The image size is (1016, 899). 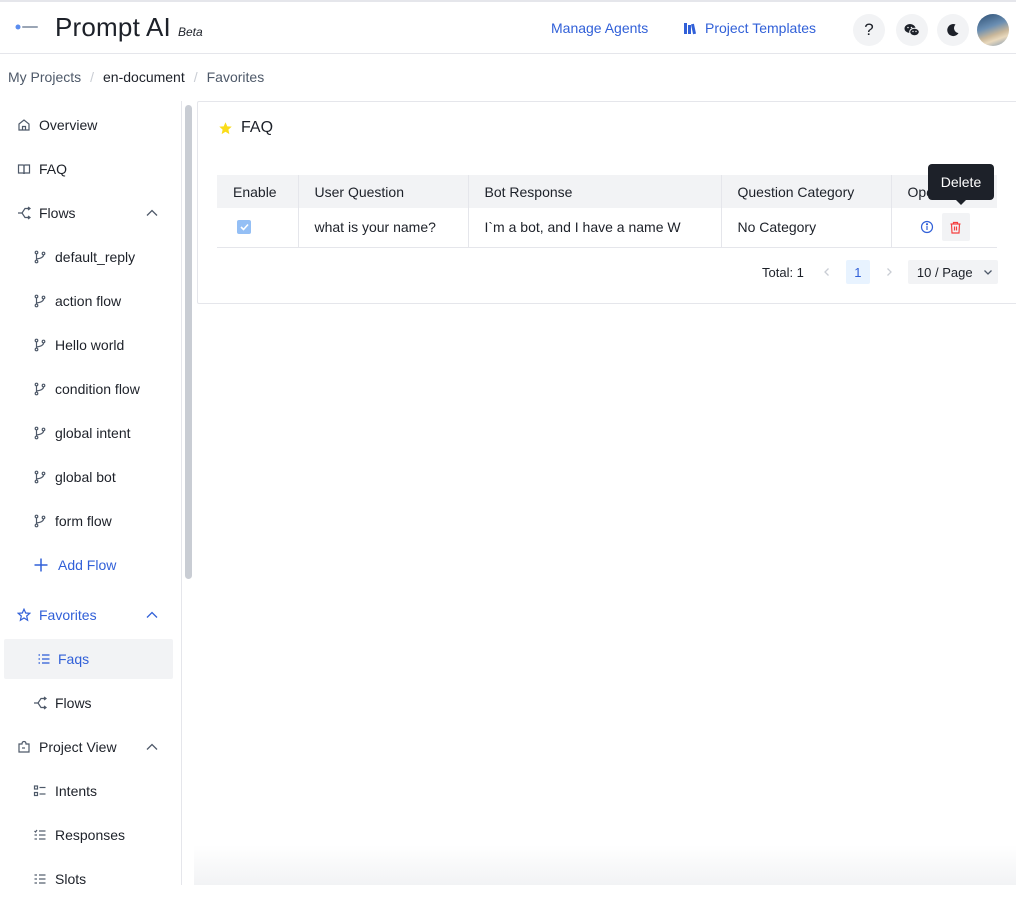 What do you see at coordinates (91, 879) in the screenshot?
I see `sidebar-item-slots: Slots` at bounding box center [91, 879].